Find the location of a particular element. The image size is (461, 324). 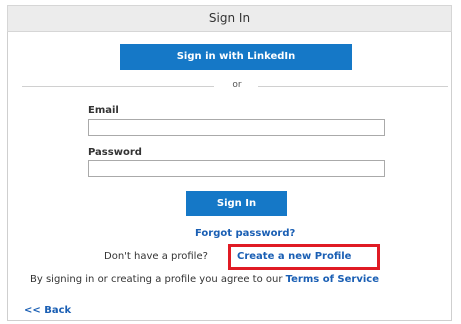

no-profile-text: Don't have a profile? is located at coordinates (156, 256).